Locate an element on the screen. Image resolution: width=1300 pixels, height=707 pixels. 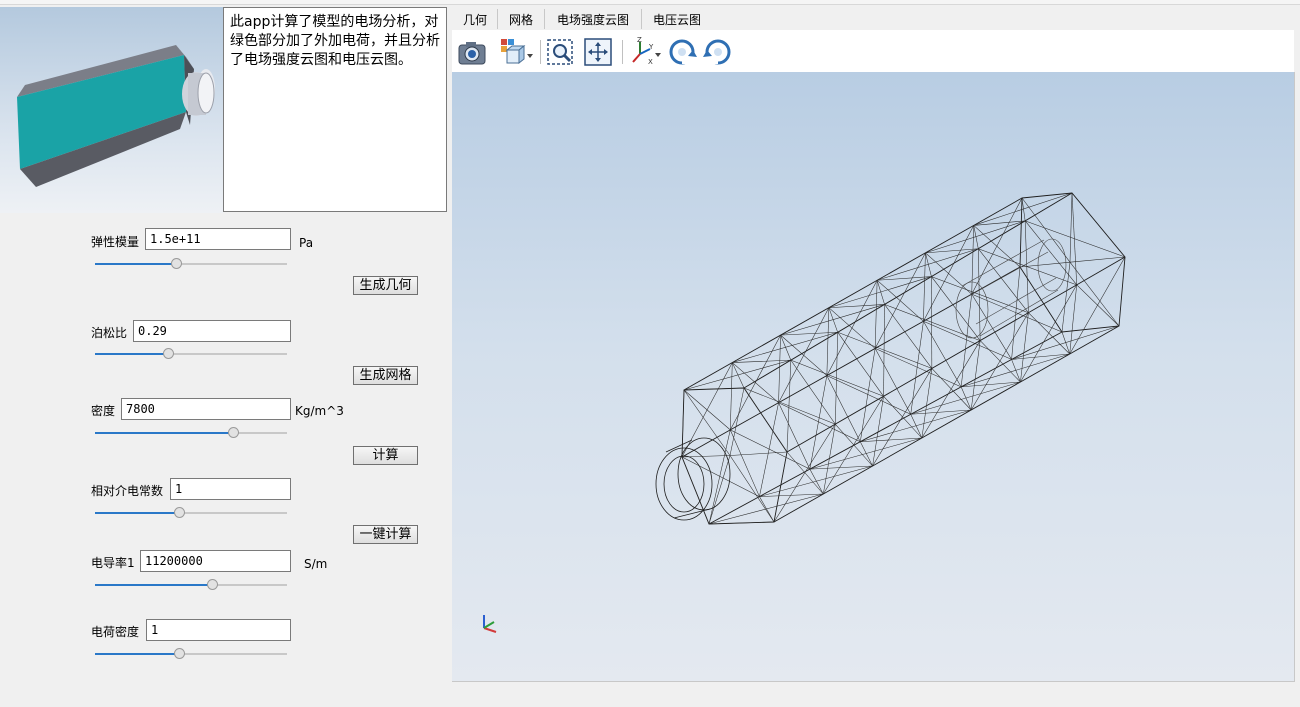
tab-field-strength-contour: 电场强度云图 is located at coordinates (593, 19).